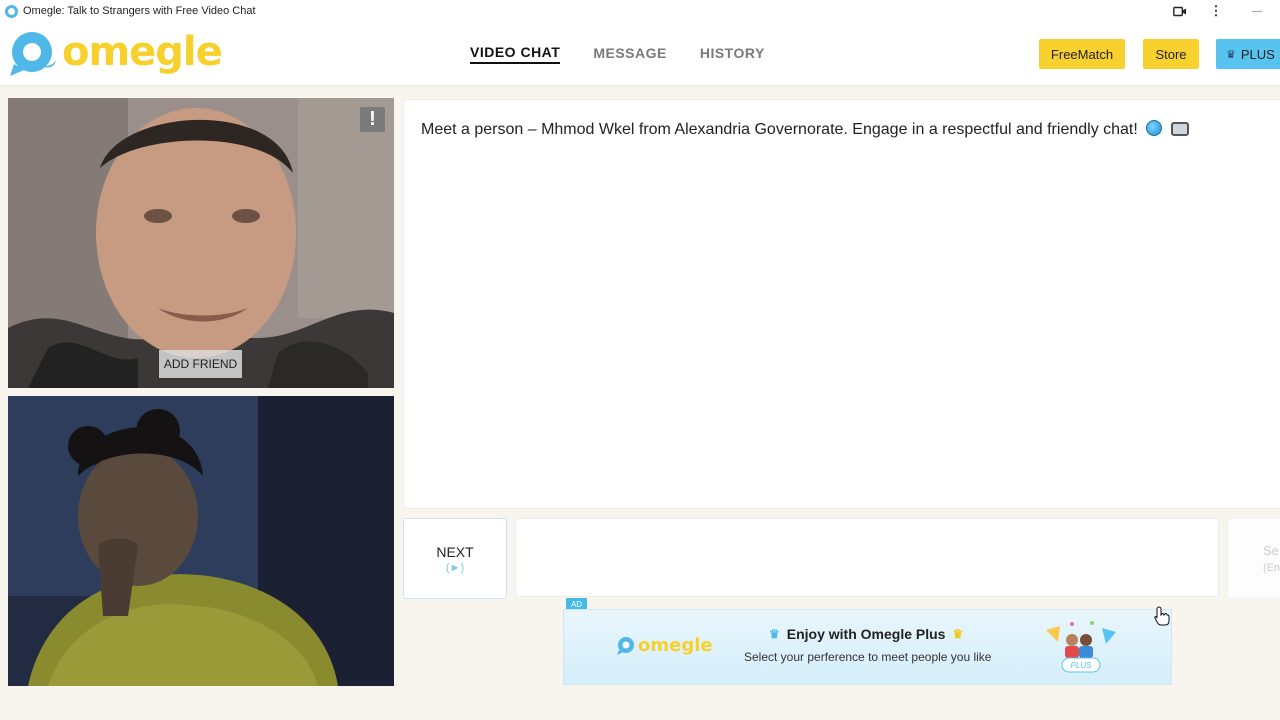 The width and height of the screenshot is (1280, 720). What do you see at coordinates (675, 645) in the screenshot?
I see `ad-logo-wordmark: omegle` at bounding box center [675, 645].